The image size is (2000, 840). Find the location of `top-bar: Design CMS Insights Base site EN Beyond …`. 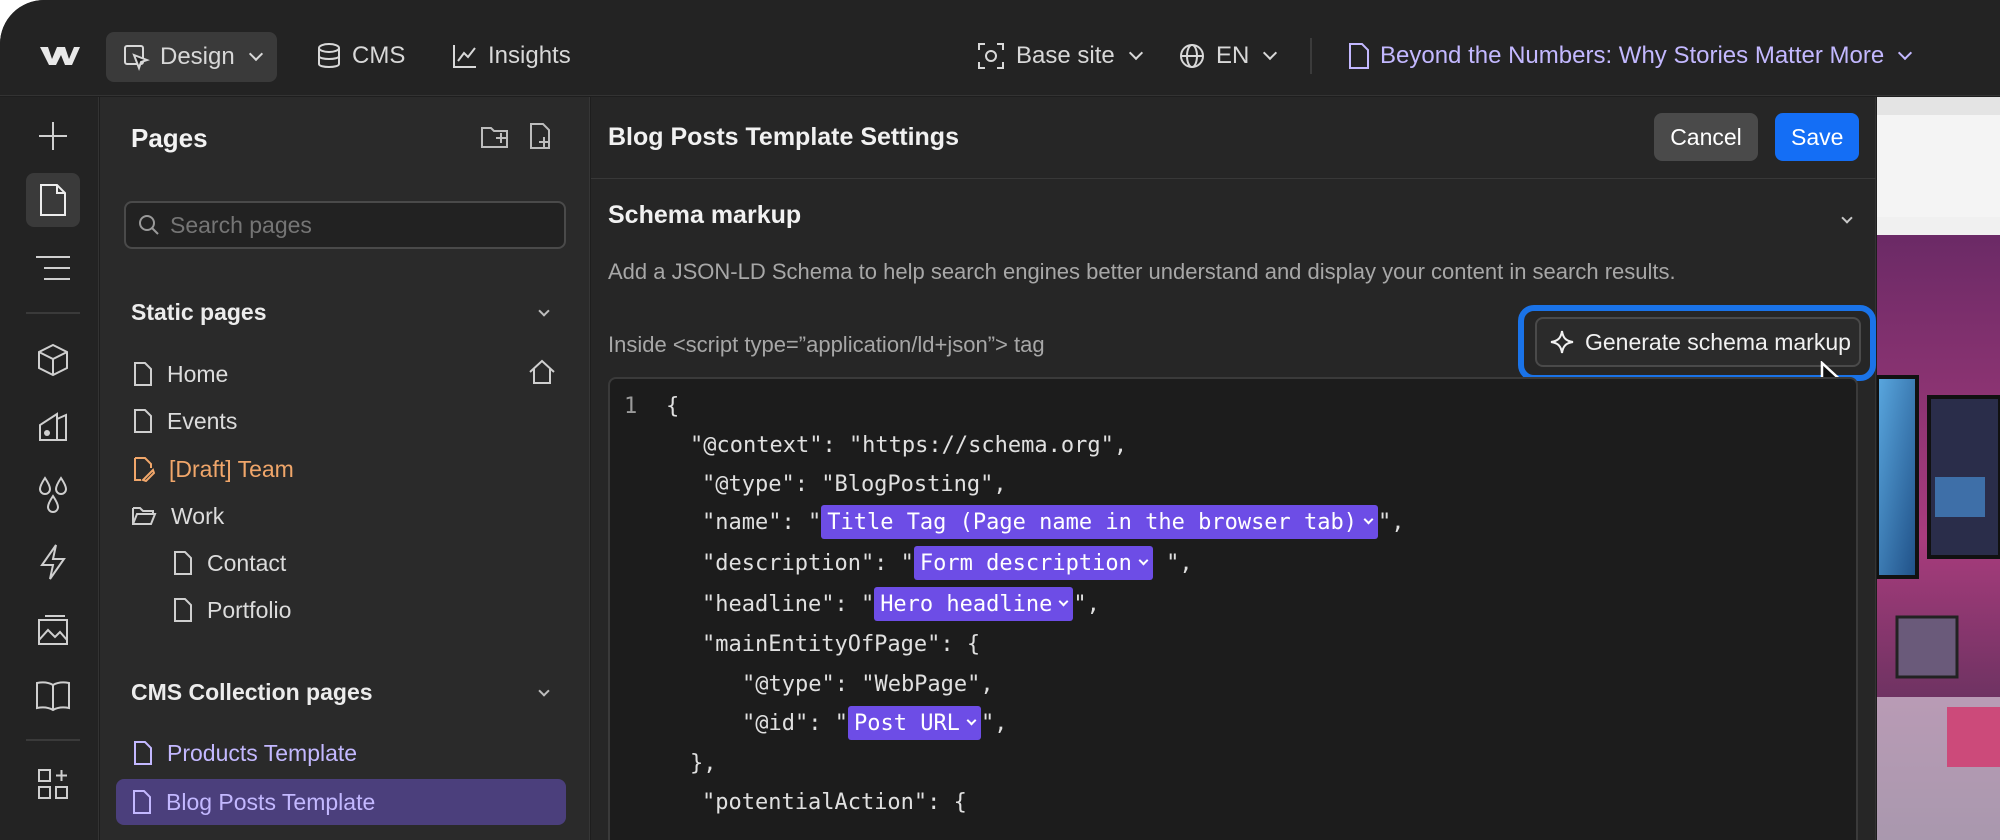

top-bar: Design CMS Insights Base site EN Beyond … is located at coordinates (1000, 48).